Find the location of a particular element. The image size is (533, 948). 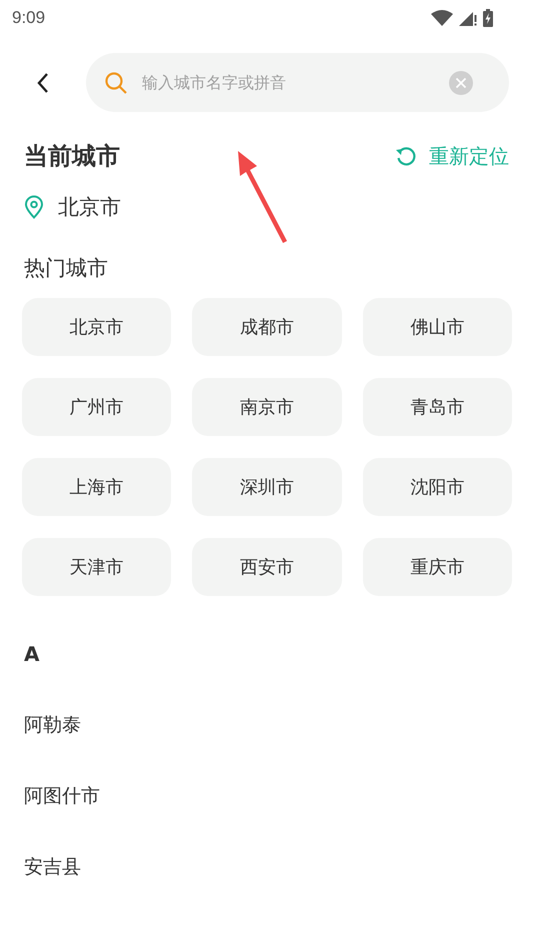

city-button: 沈阳市 is located at coordinates (437, 487).